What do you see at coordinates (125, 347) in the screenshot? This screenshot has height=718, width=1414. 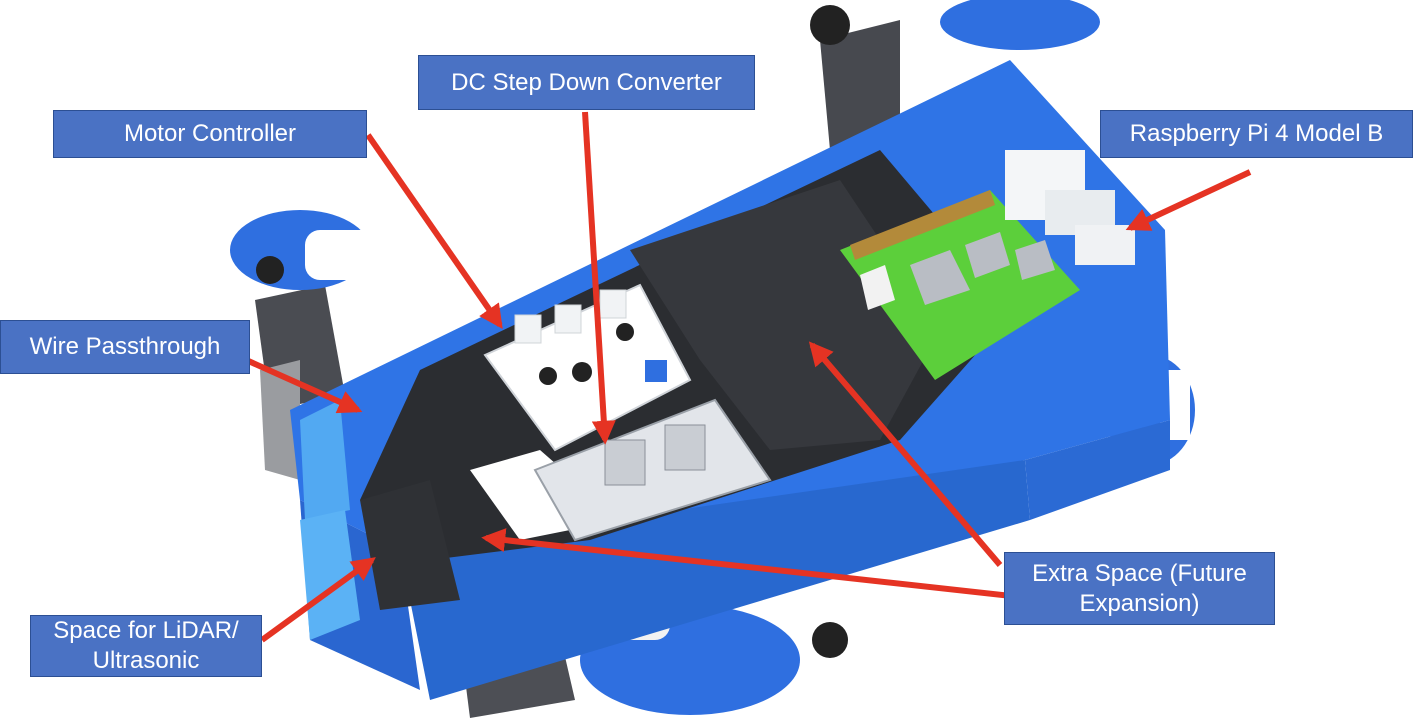 I see `callout-wire-passthrough: Wire Passthrough` at bounding box center [125, 347].